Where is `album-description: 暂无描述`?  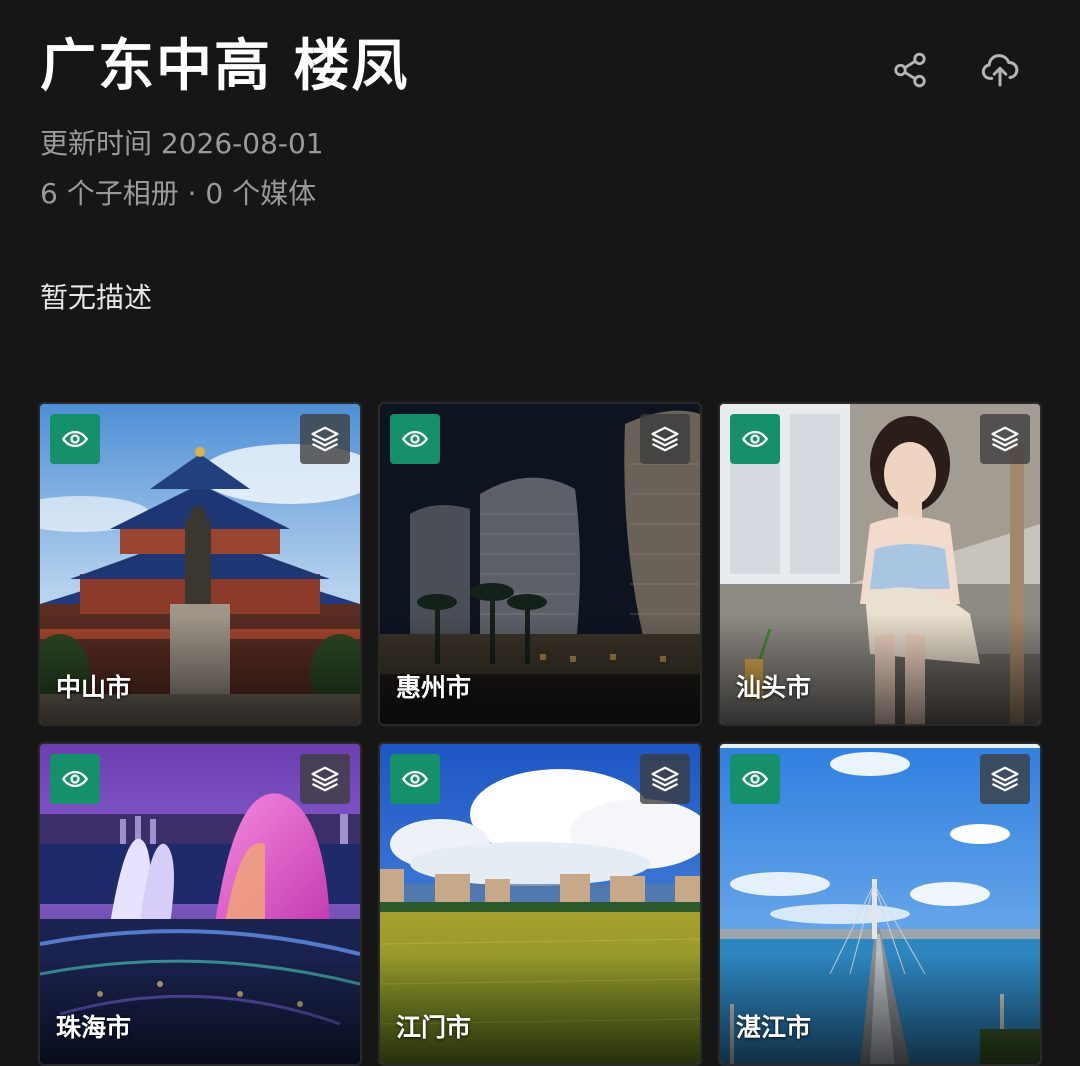 album-description: 暂无描述 is located at coordinates (96, 297).